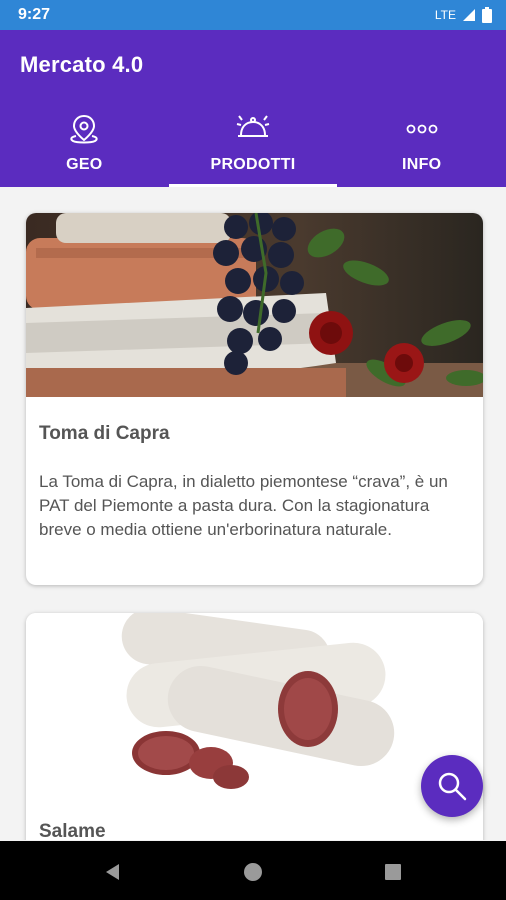  I want to click on product-title: Toma di Capra, so click(104, 433).